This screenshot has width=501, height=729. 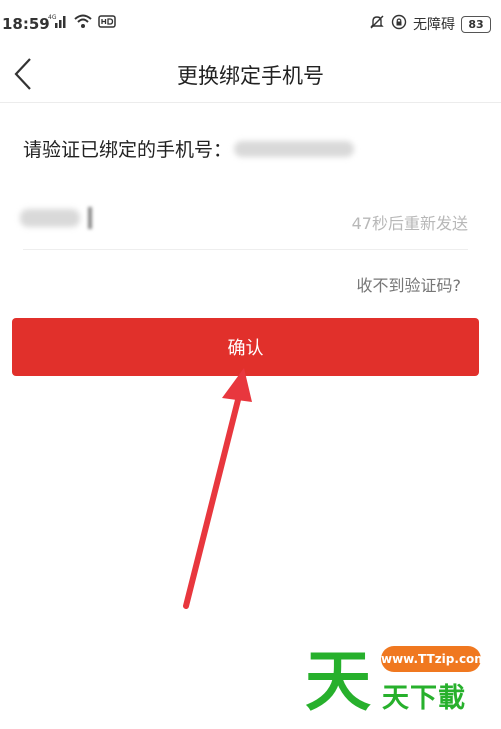 What do you see at coordinates (399, 24) in the screenshot?
I see `lock-rotation-icon` at bounding box center [399, 24].